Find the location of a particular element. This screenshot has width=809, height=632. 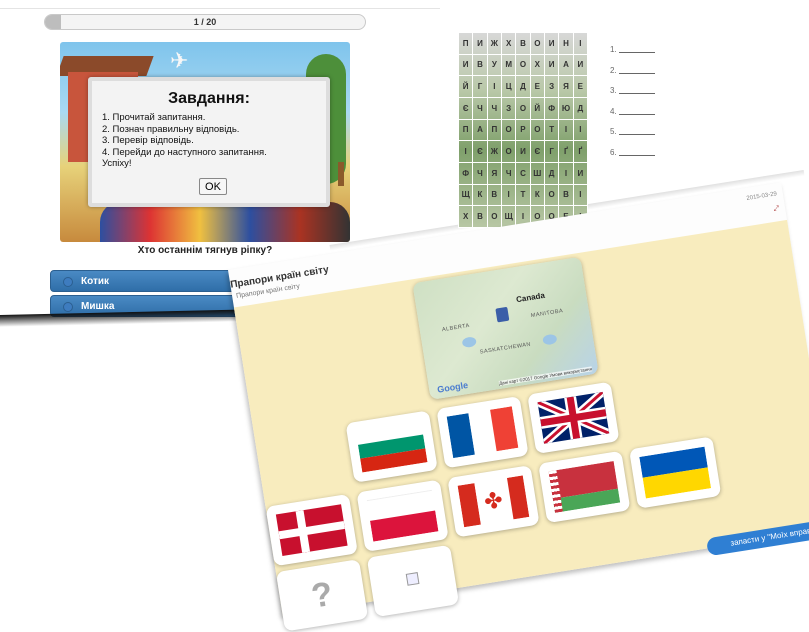

grid-letter: У is located at coordinates (494, 65).